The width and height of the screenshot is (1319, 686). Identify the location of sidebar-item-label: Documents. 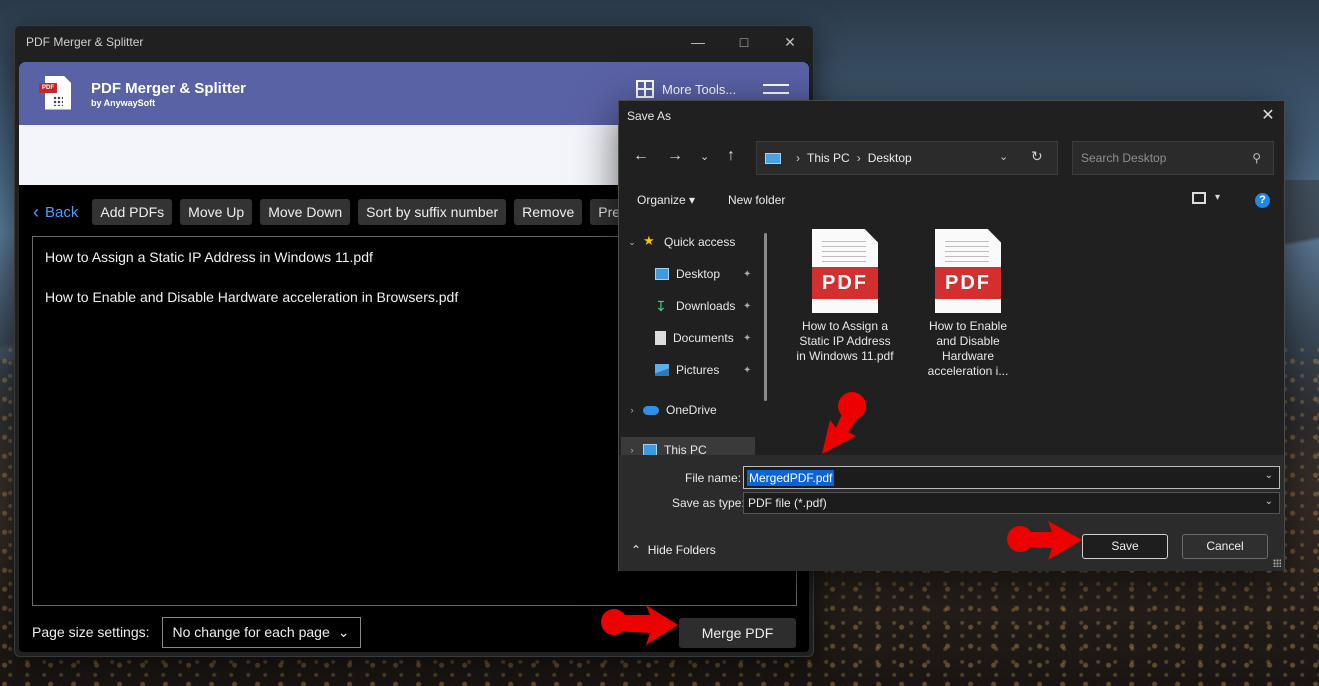
(703, 338).